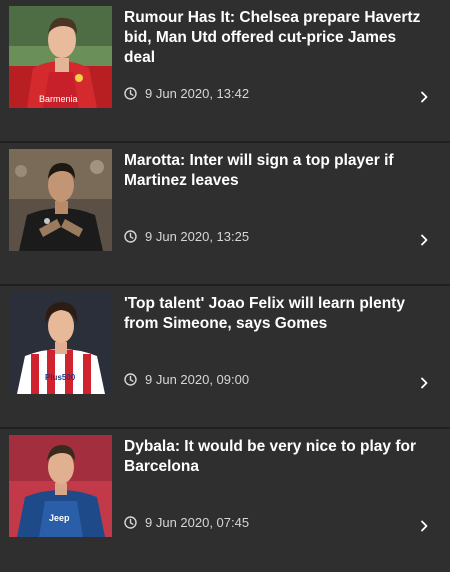  I want to click on svg-text: Plus500, so click(60, 377).